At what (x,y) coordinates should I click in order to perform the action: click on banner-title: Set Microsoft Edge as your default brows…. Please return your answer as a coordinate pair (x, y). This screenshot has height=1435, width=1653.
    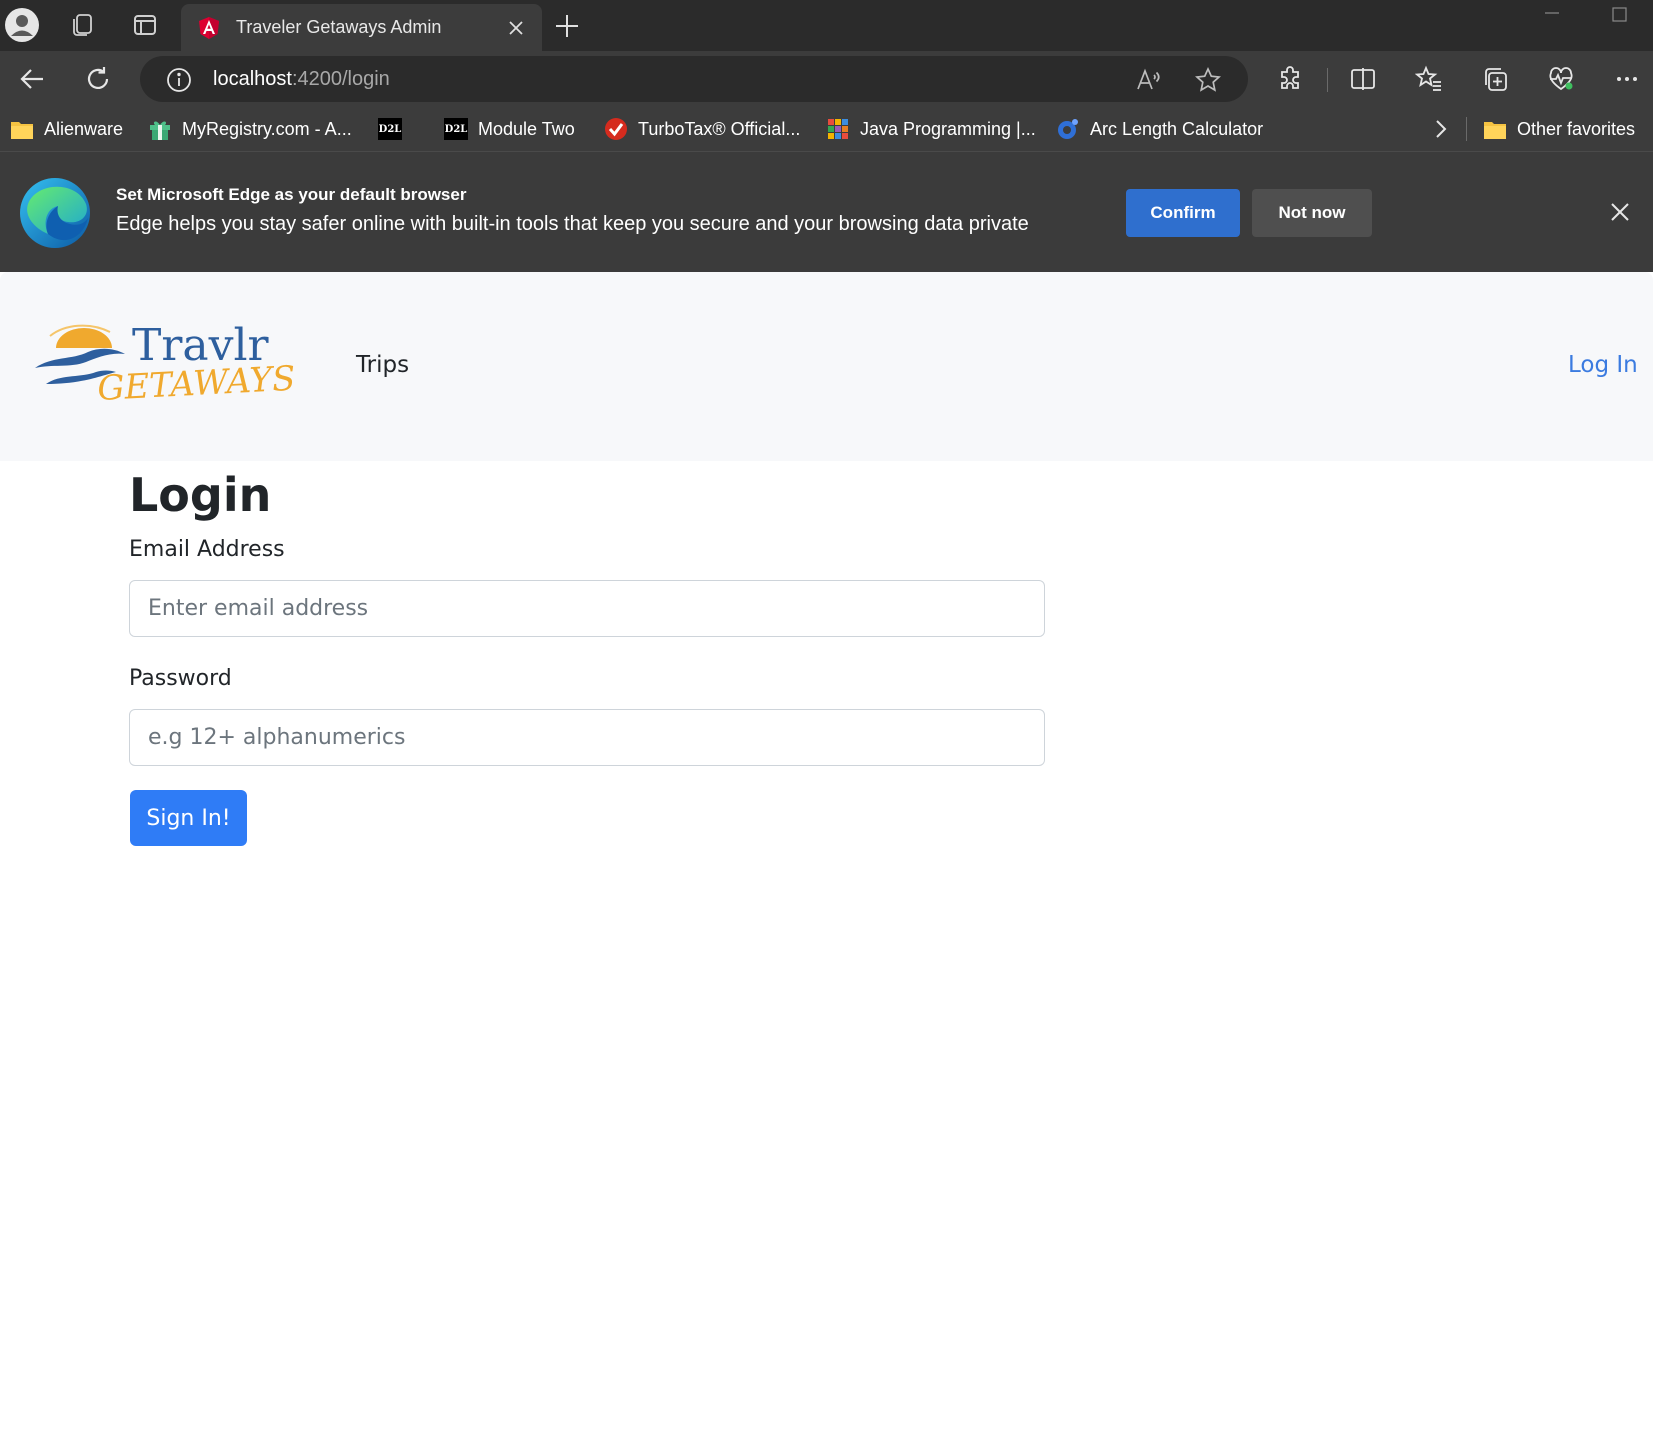
    Looking at the image, I should click on (291, 194).